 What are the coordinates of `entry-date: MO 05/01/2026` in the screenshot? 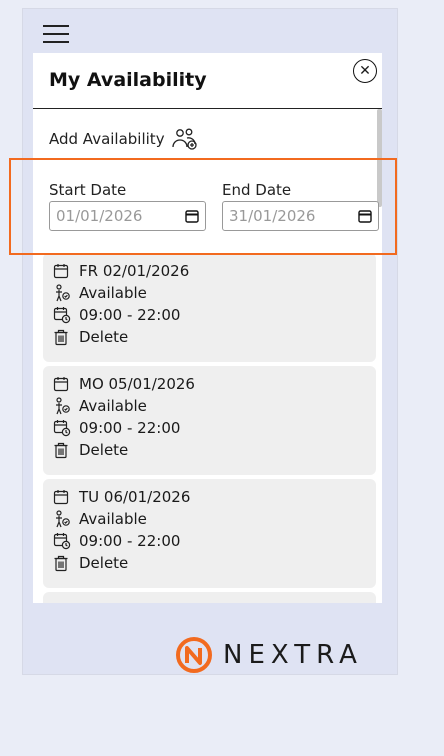 It's located at (137, 384).